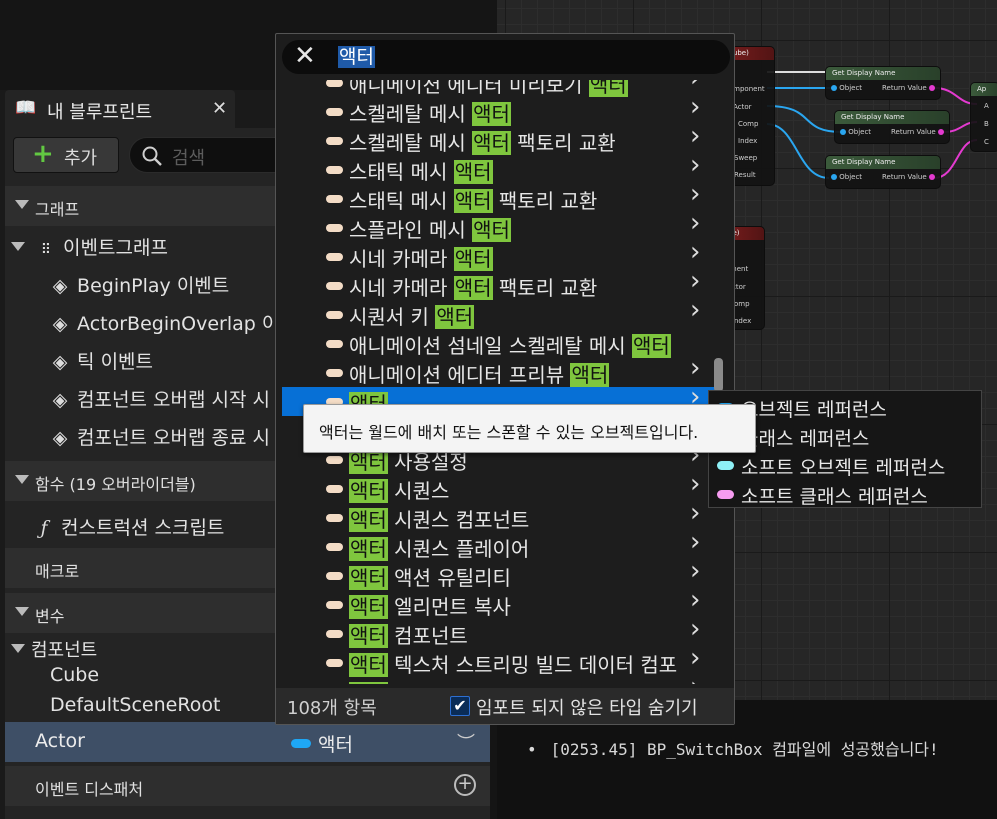 The image size is (997, 819). What do you see at coordinates (499, 254) in the screenshot?
I see `type-list-item: 시네 카메라 액터 ›` at bounding box center [499, 254].